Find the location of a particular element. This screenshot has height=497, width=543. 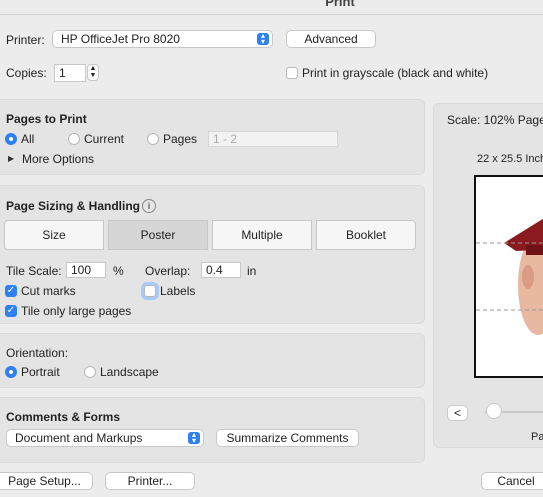

cancel-button: Cancel is located at coordinates (512, 481).